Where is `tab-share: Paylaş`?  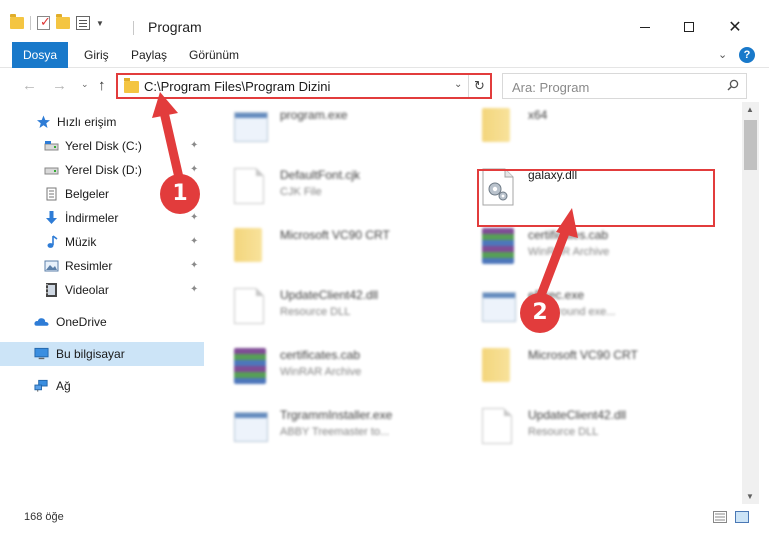 tab-share: Paylaş is located at coordinates (149, 55).